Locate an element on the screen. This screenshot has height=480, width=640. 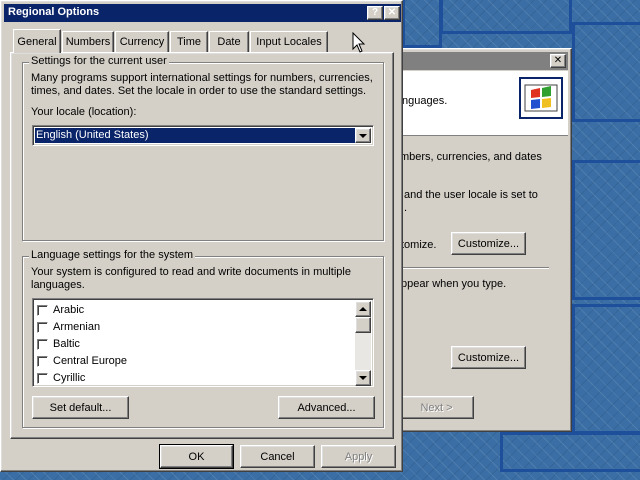
cancel-button: Cancel is located at coordinates (277, 456).